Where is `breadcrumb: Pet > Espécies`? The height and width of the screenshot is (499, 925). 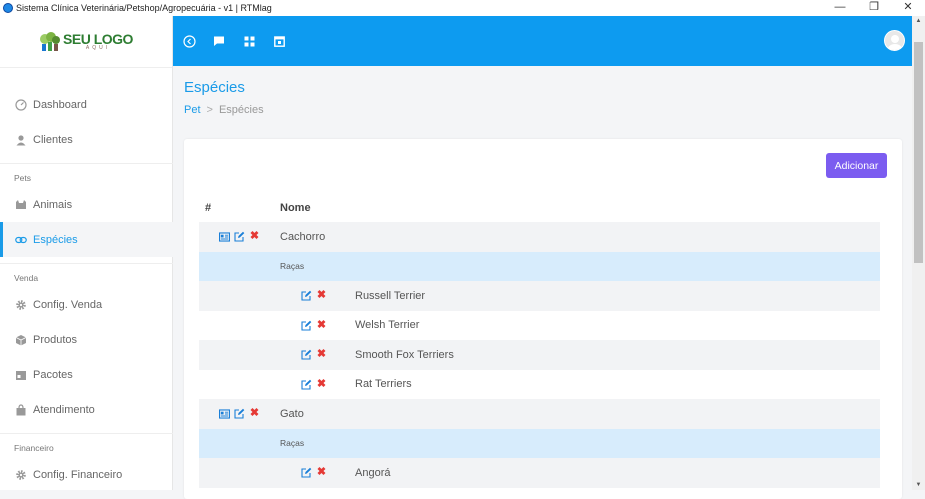 breadcrumb: Pet > Espécies is located at coordinates (224, 110).